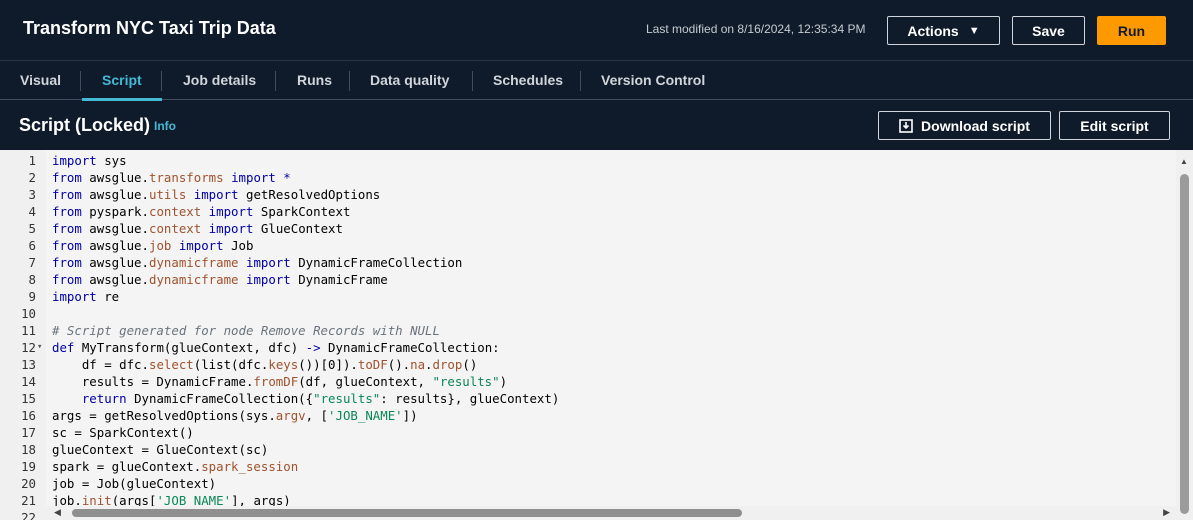  I want to click on line-number: 20, so click(28, 483).